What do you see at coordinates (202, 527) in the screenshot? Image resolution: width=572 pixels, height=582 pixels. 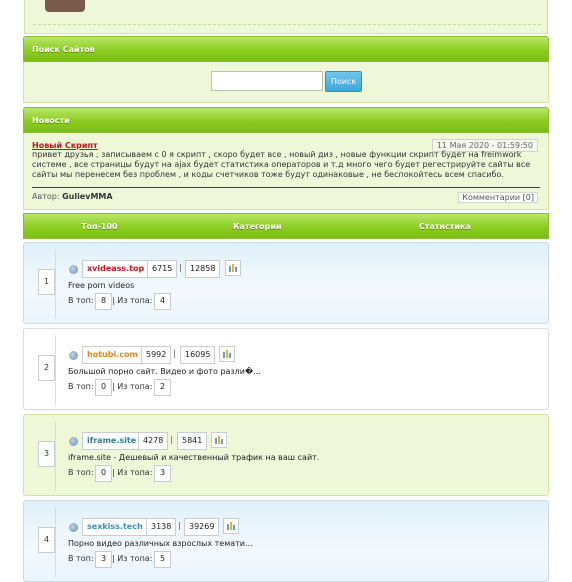 I see `hosts-count: 39269` at bounding box center [202, 527].